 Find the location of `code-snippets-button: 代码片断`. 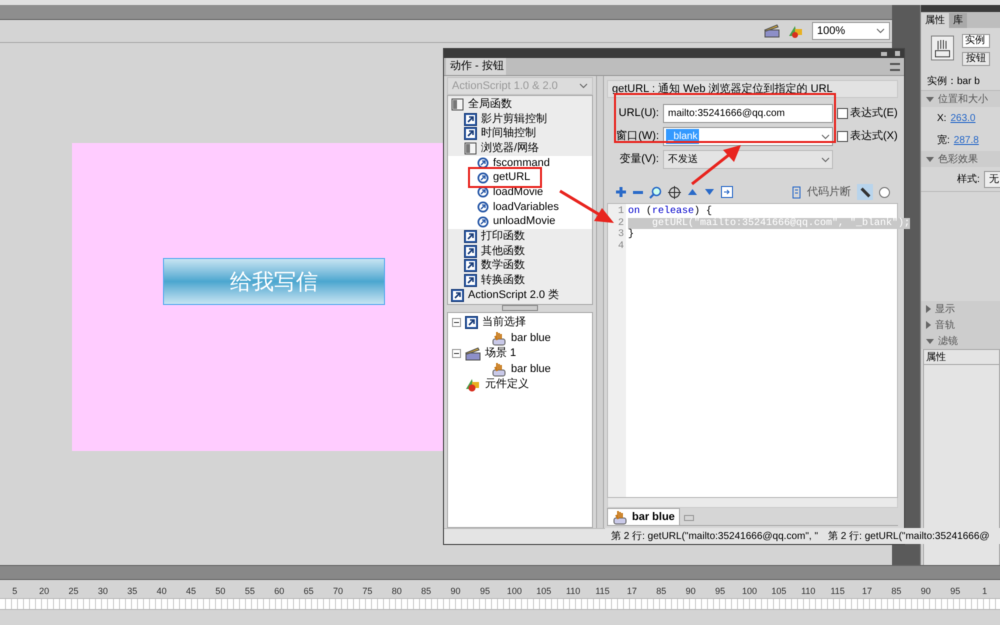

code-snippets-button: 代码片断 is located at coordinates (829, 192).